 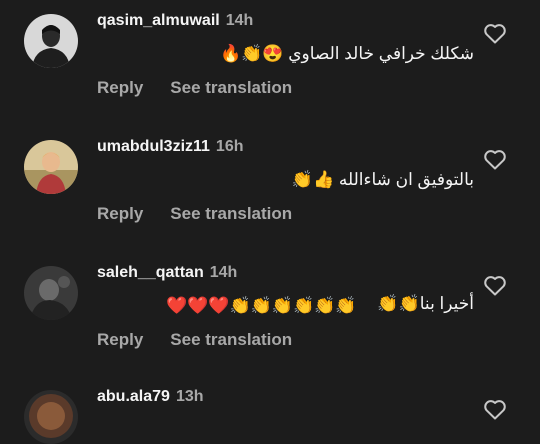 I want to click on comment-text: شكلك خرافي خالد الصاوي 😍👏🔥, so click(x=346, y=53).